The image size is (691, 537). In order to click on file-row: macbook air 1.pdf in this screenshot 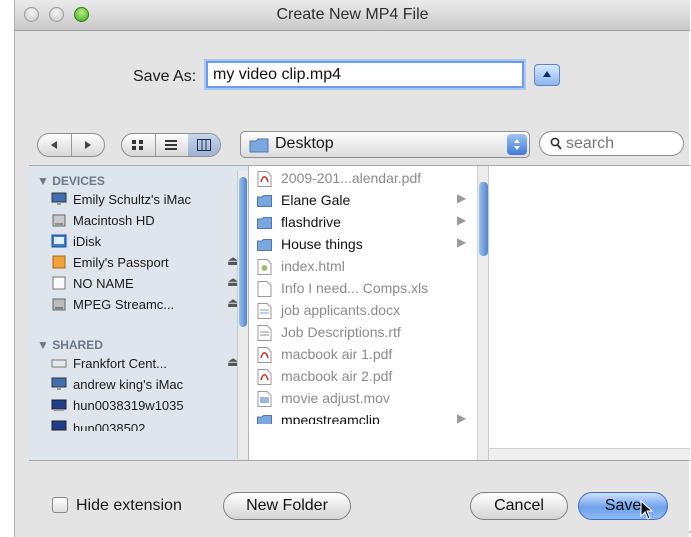, I will do `click(362, 355)`.